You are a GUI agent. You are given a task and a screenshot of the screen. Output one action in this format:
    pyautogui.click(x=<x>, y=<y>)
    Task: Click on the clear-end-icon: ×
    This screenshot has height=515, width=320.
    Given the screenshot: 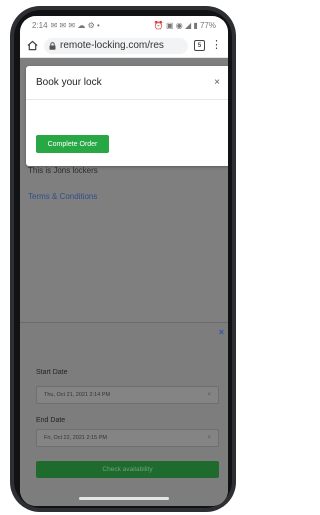 What is the action you would take?
    pyautogui.click(x=209, y=438)
    